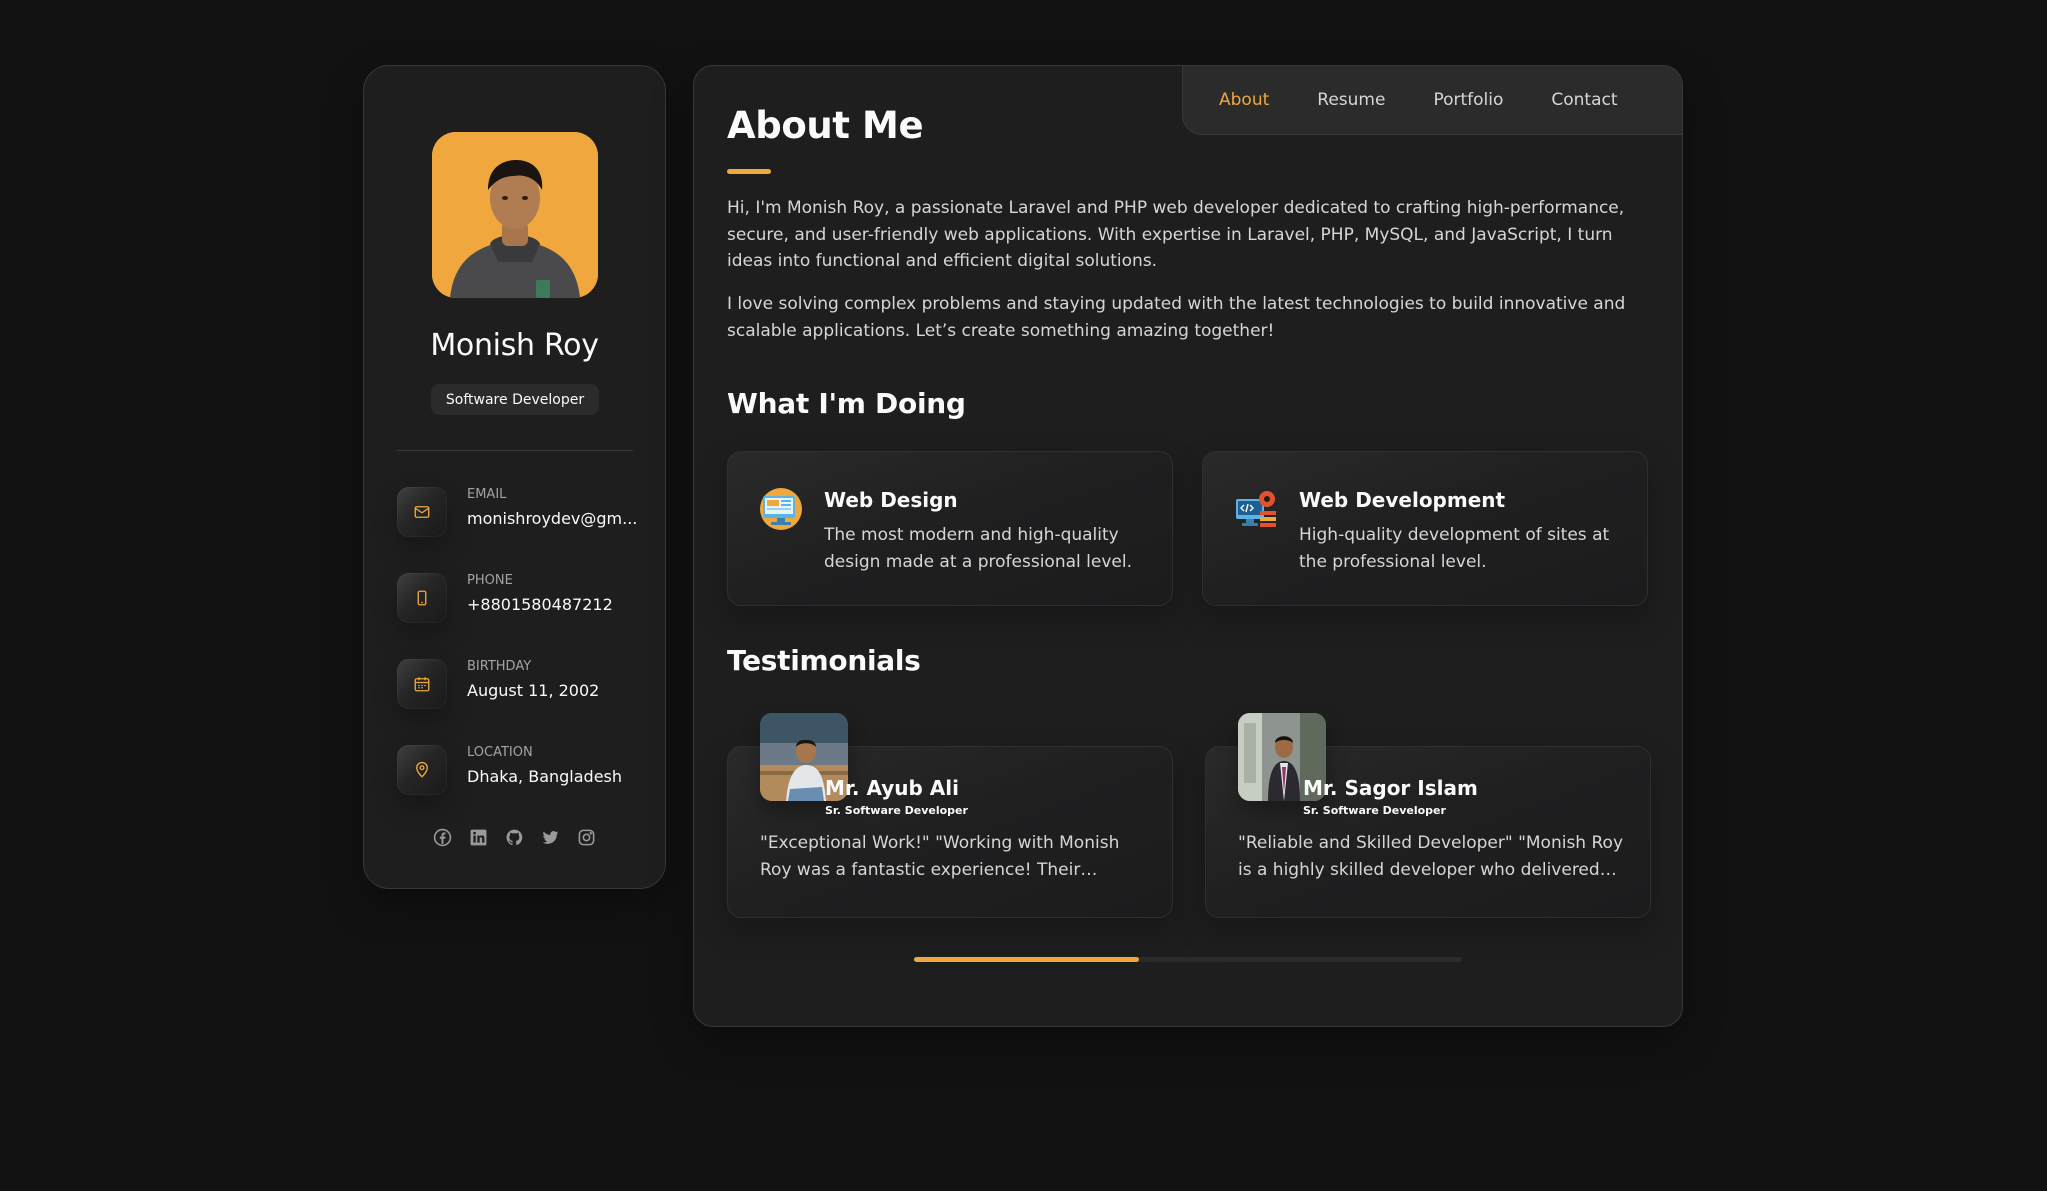 Image resolution: width=2047 pixels, height=1191 pixels. What do you see at coordinates (478, 837) in the screenshot?
I see `linkedin-icon` at bounding box center [478, 837].